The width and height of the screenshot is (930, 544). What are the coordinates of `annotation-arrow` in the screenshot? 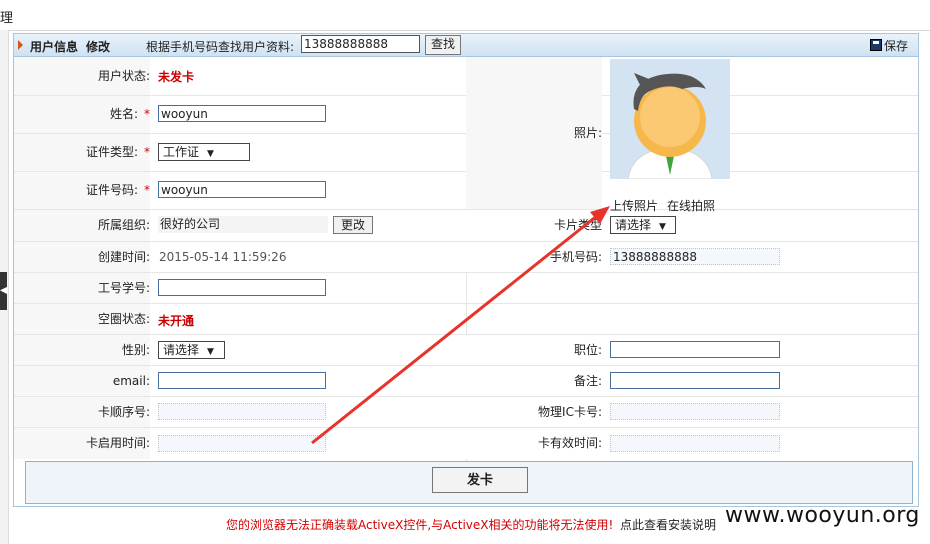 It's located at (460, 325).